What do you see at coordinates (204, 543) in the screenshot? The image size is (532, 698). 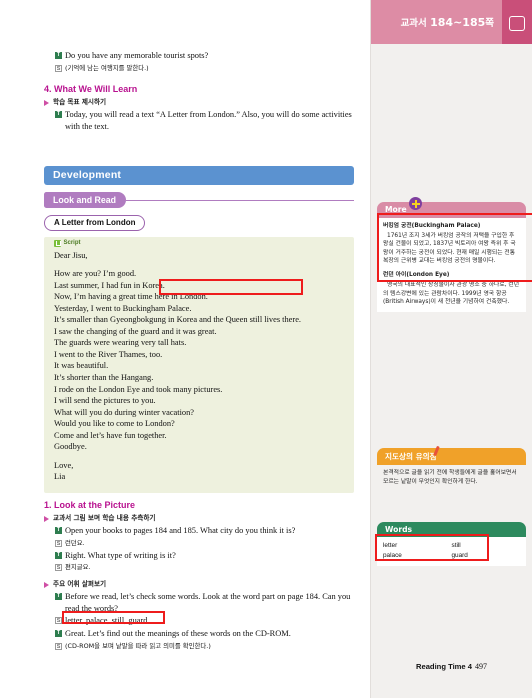 I see `exchange-line: S 런던요.` at bounding box center [204, 543].